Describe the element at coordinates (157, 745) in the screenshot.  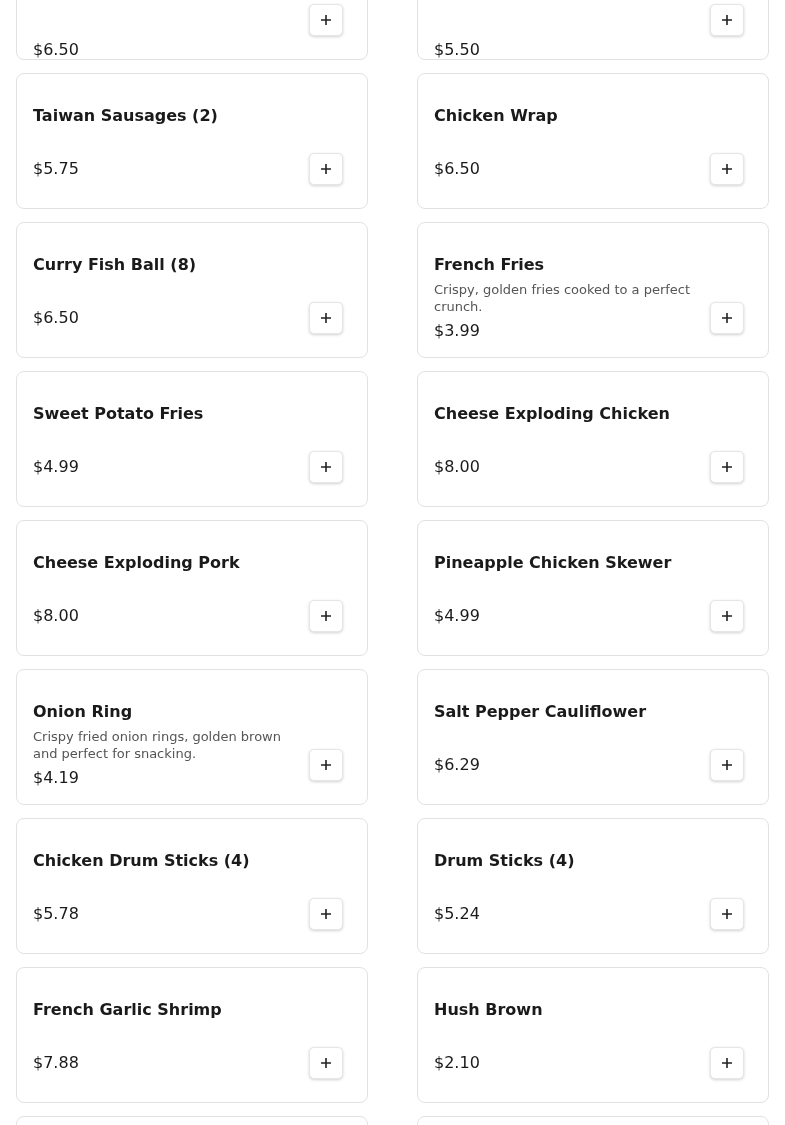
I see `item-description: Crispy fried onion rings, golden brown and perfect for snacking.` at that location.